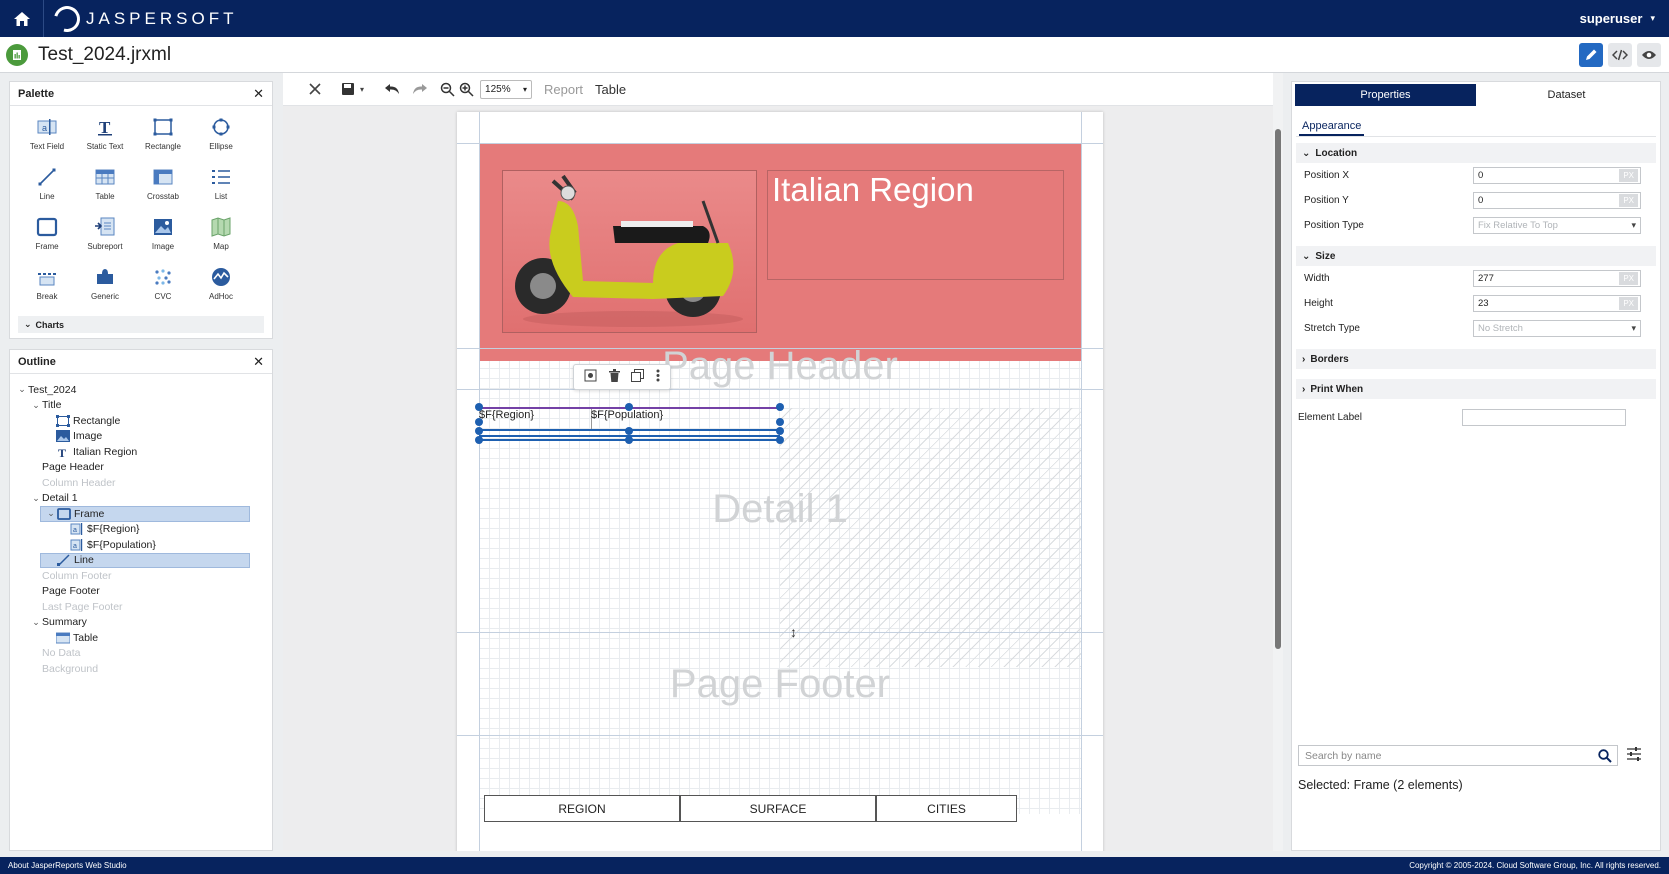  Describe the element at coordinates (352, 89) in the screenshot. I see `save-button: ▾` at that location.